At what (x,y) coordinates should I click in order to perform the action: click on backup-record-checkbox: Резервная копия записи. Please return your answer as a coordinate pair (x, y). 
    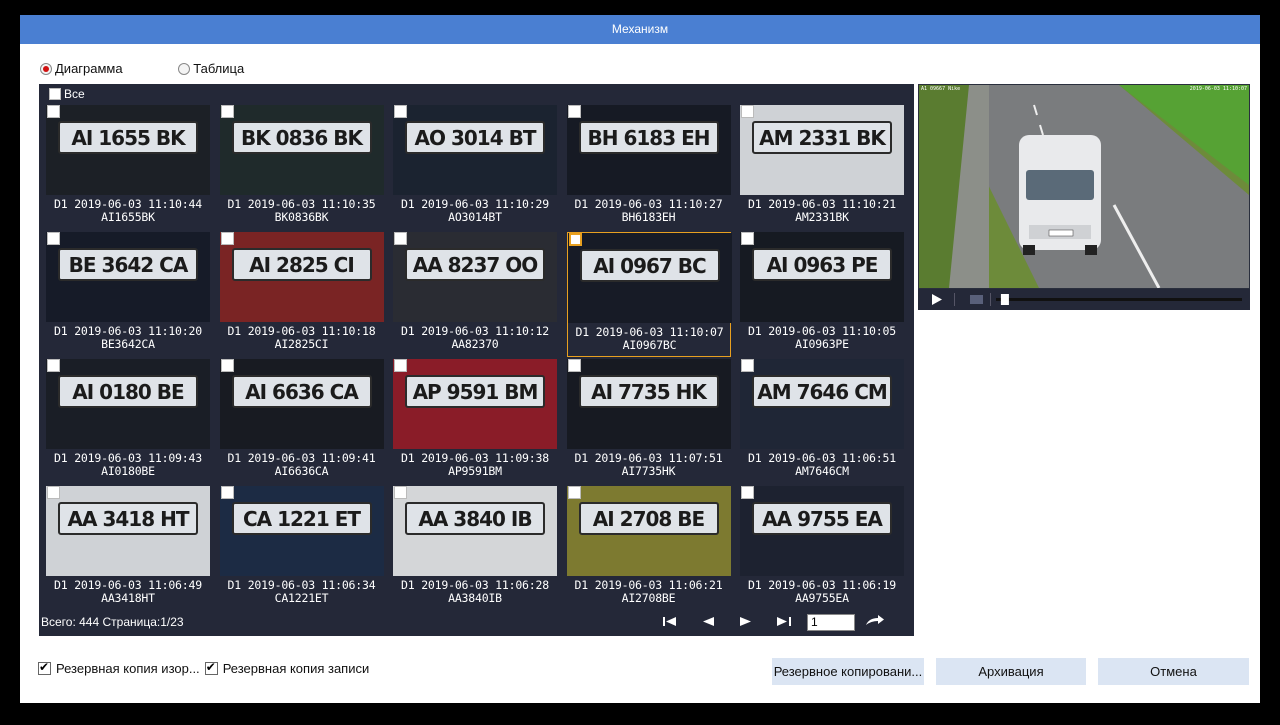
    Looking at the image, I should click on (286, 668).